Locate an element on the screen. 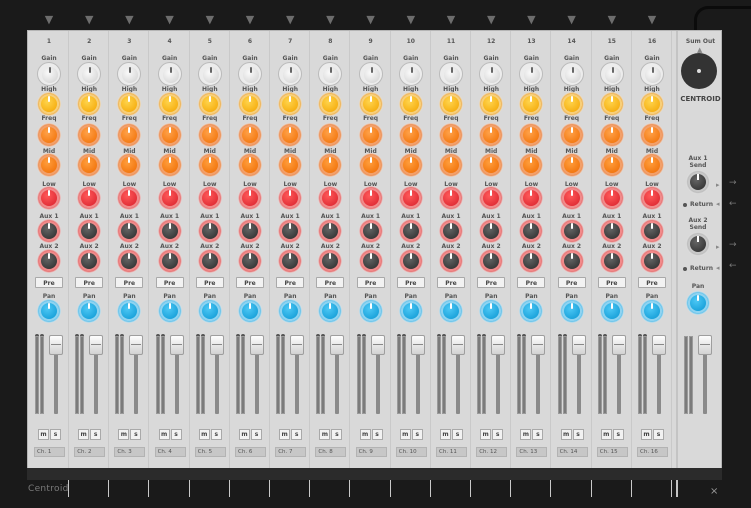 The height and width of the screenshot is (508, 751). master-fader is located at coordinates (705, 344).